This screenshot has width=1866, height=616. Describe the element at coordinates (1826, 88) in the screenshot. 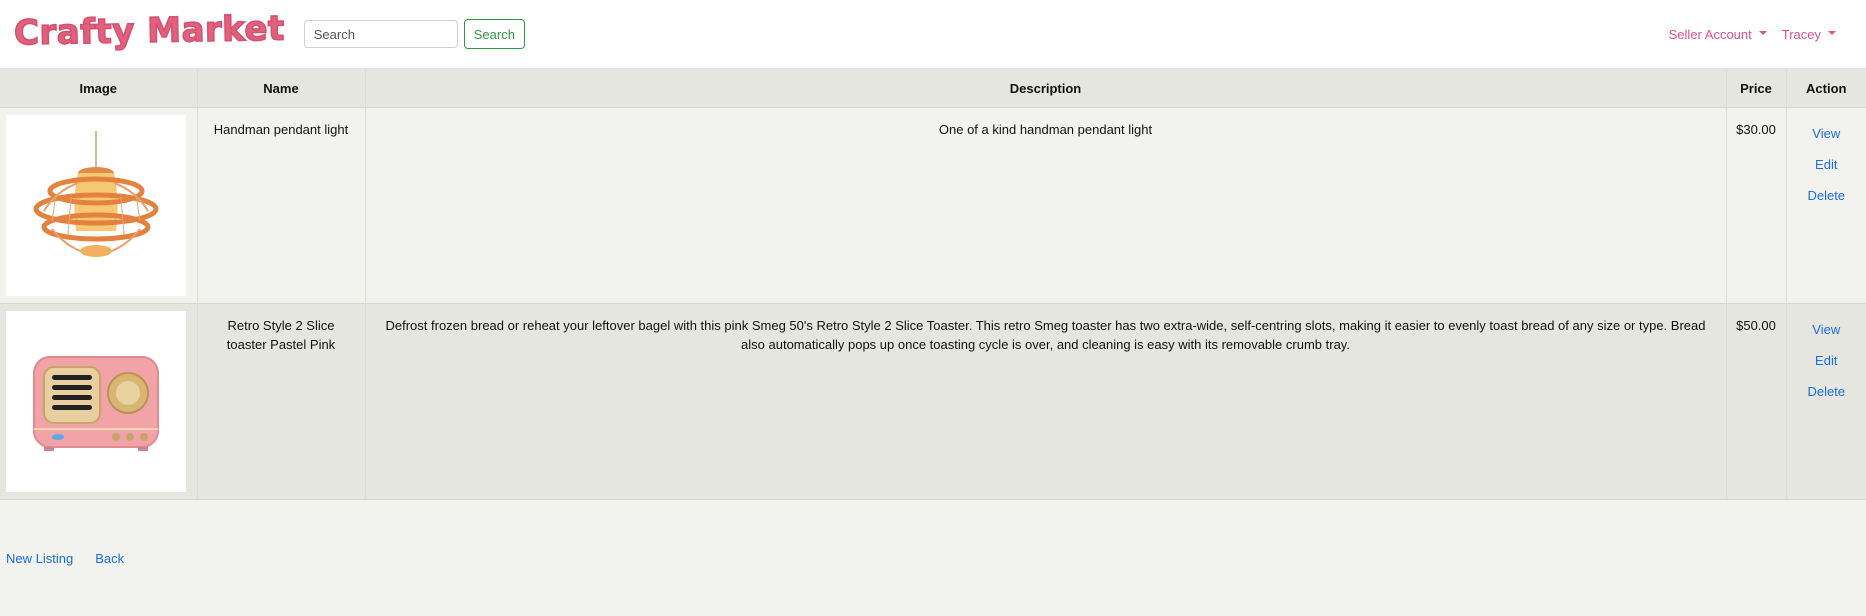

I see `column-header-action: Action` at that location.